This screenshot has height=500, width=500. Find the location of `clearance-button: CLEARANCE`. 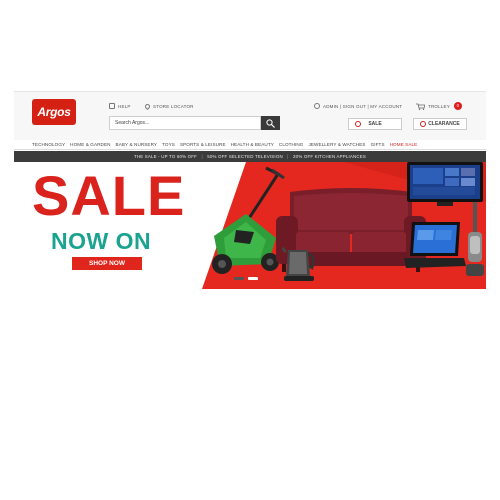

clearance-button: CLEARANCE is located at coordinates (440, 124).